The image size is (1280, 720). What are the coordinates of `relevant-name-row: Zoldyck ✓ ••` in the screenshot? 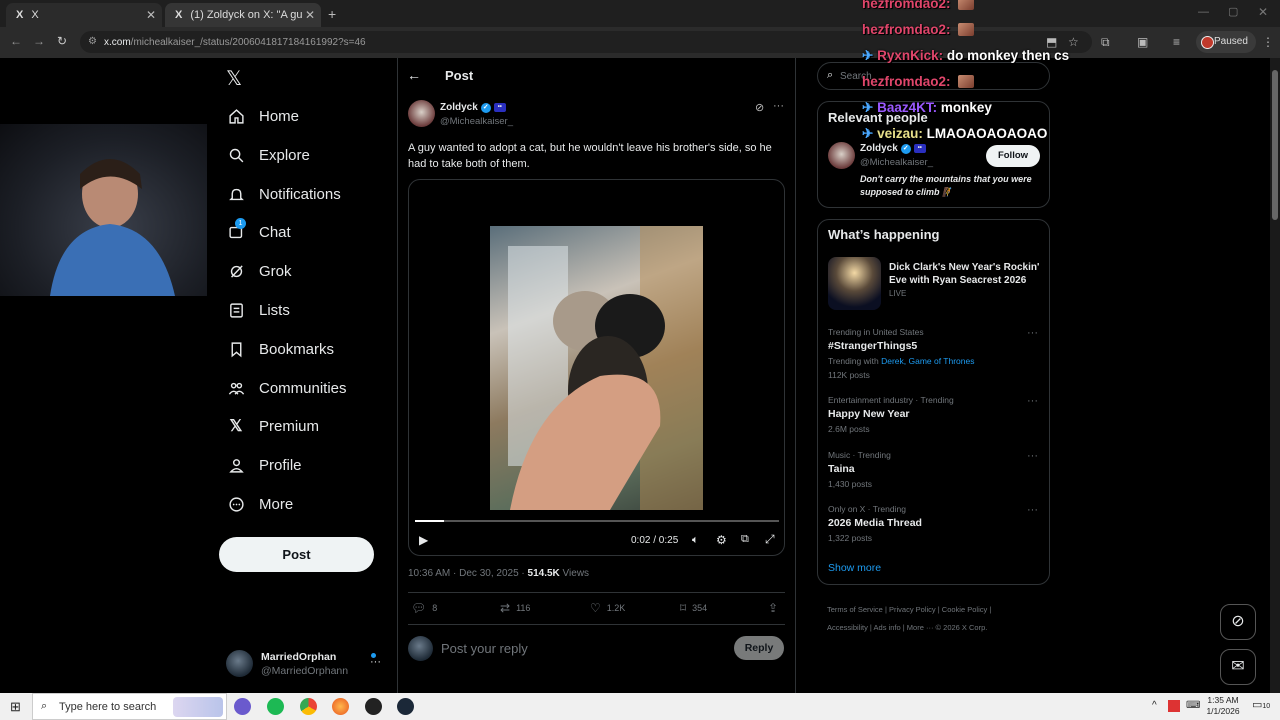 It's located at (893, 148).